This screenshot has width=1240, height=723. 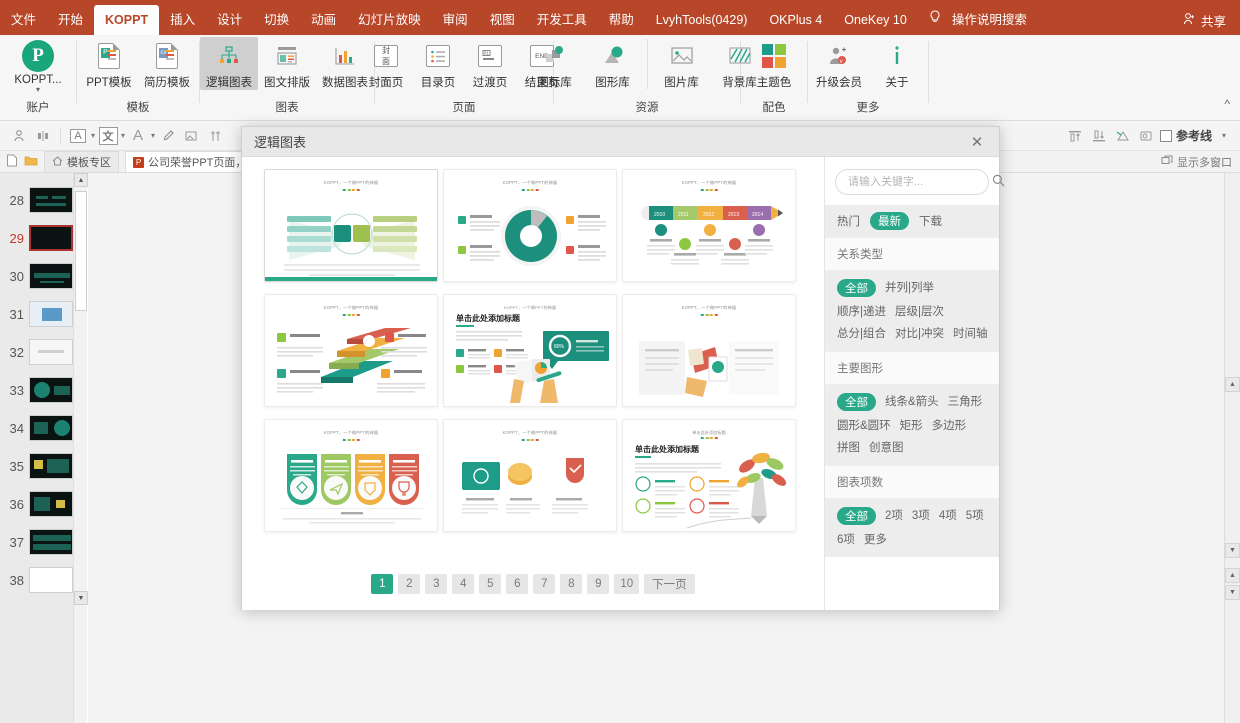 What do you see at coordinates (351, 350) in the screenshot?
I see `template-card-stairs-three-layer: KOPPT，一个做PPT的神器` at bounding box center [351, 350].